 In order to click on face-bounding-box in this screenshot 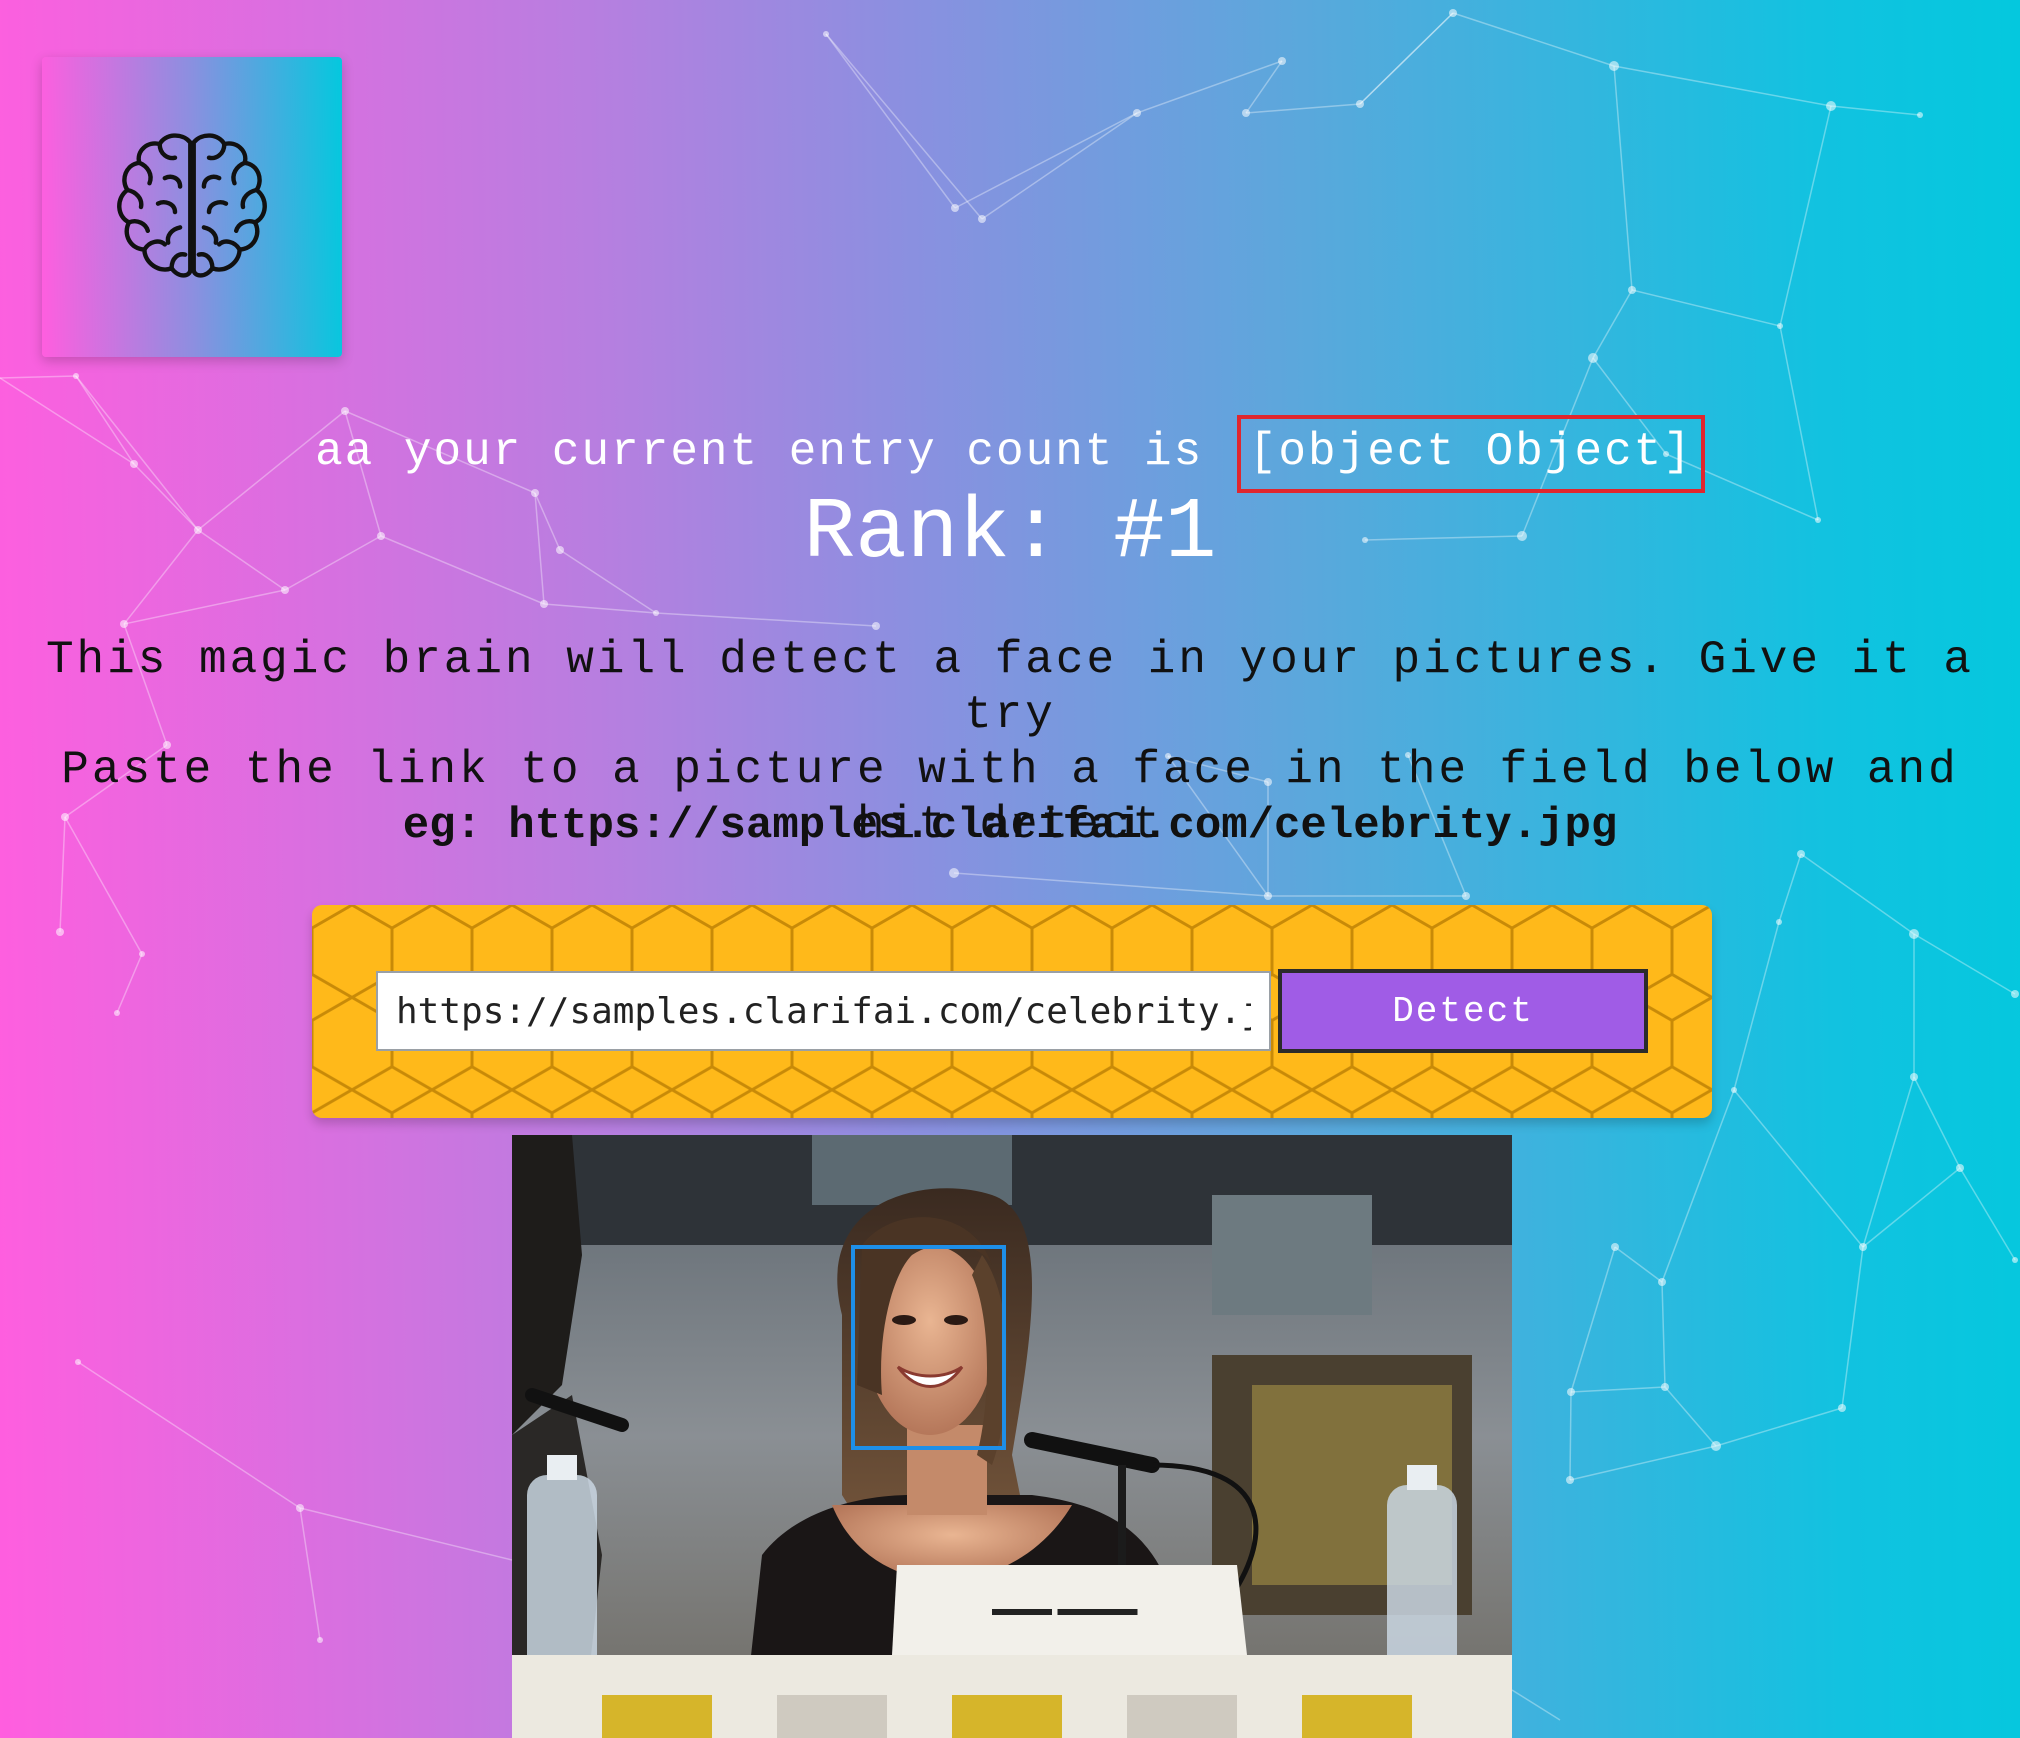, I will do `click(928, 1347)`.